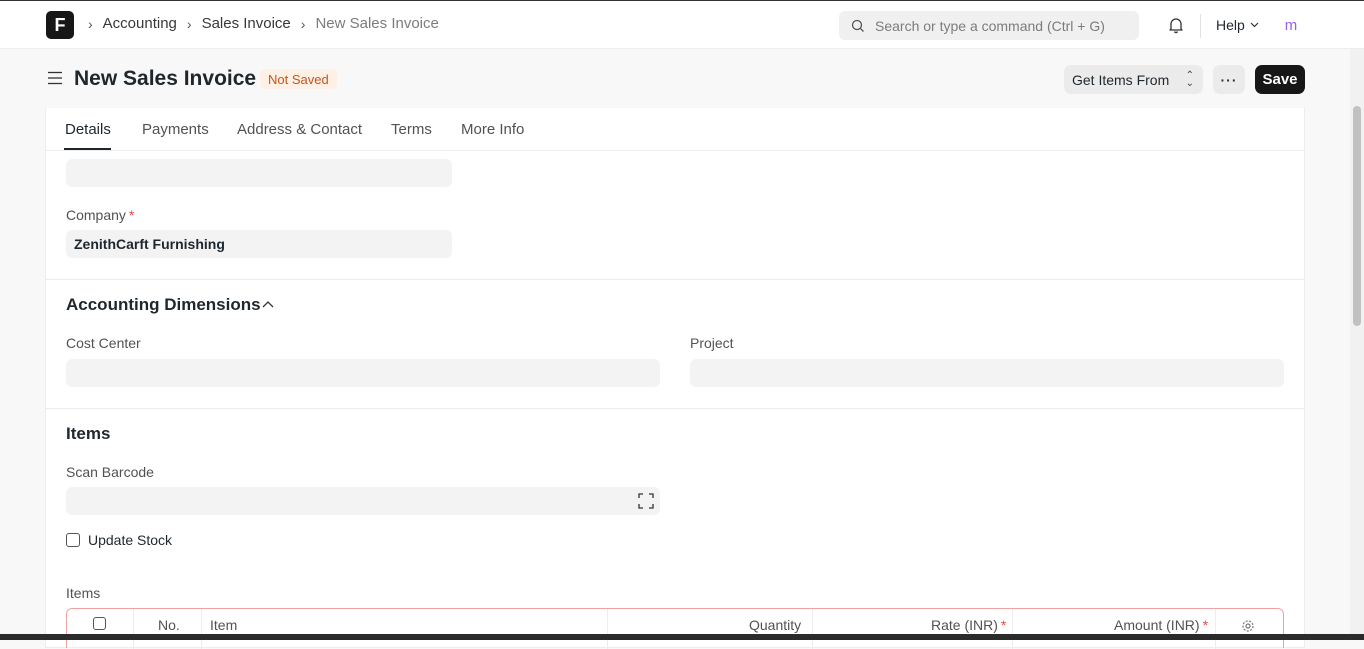  What do you see at coordinates (163, 305) in the screenshot?
I see `accounting-dimensions-title: Accounting Dimensions` at bounding box center [163, 305].